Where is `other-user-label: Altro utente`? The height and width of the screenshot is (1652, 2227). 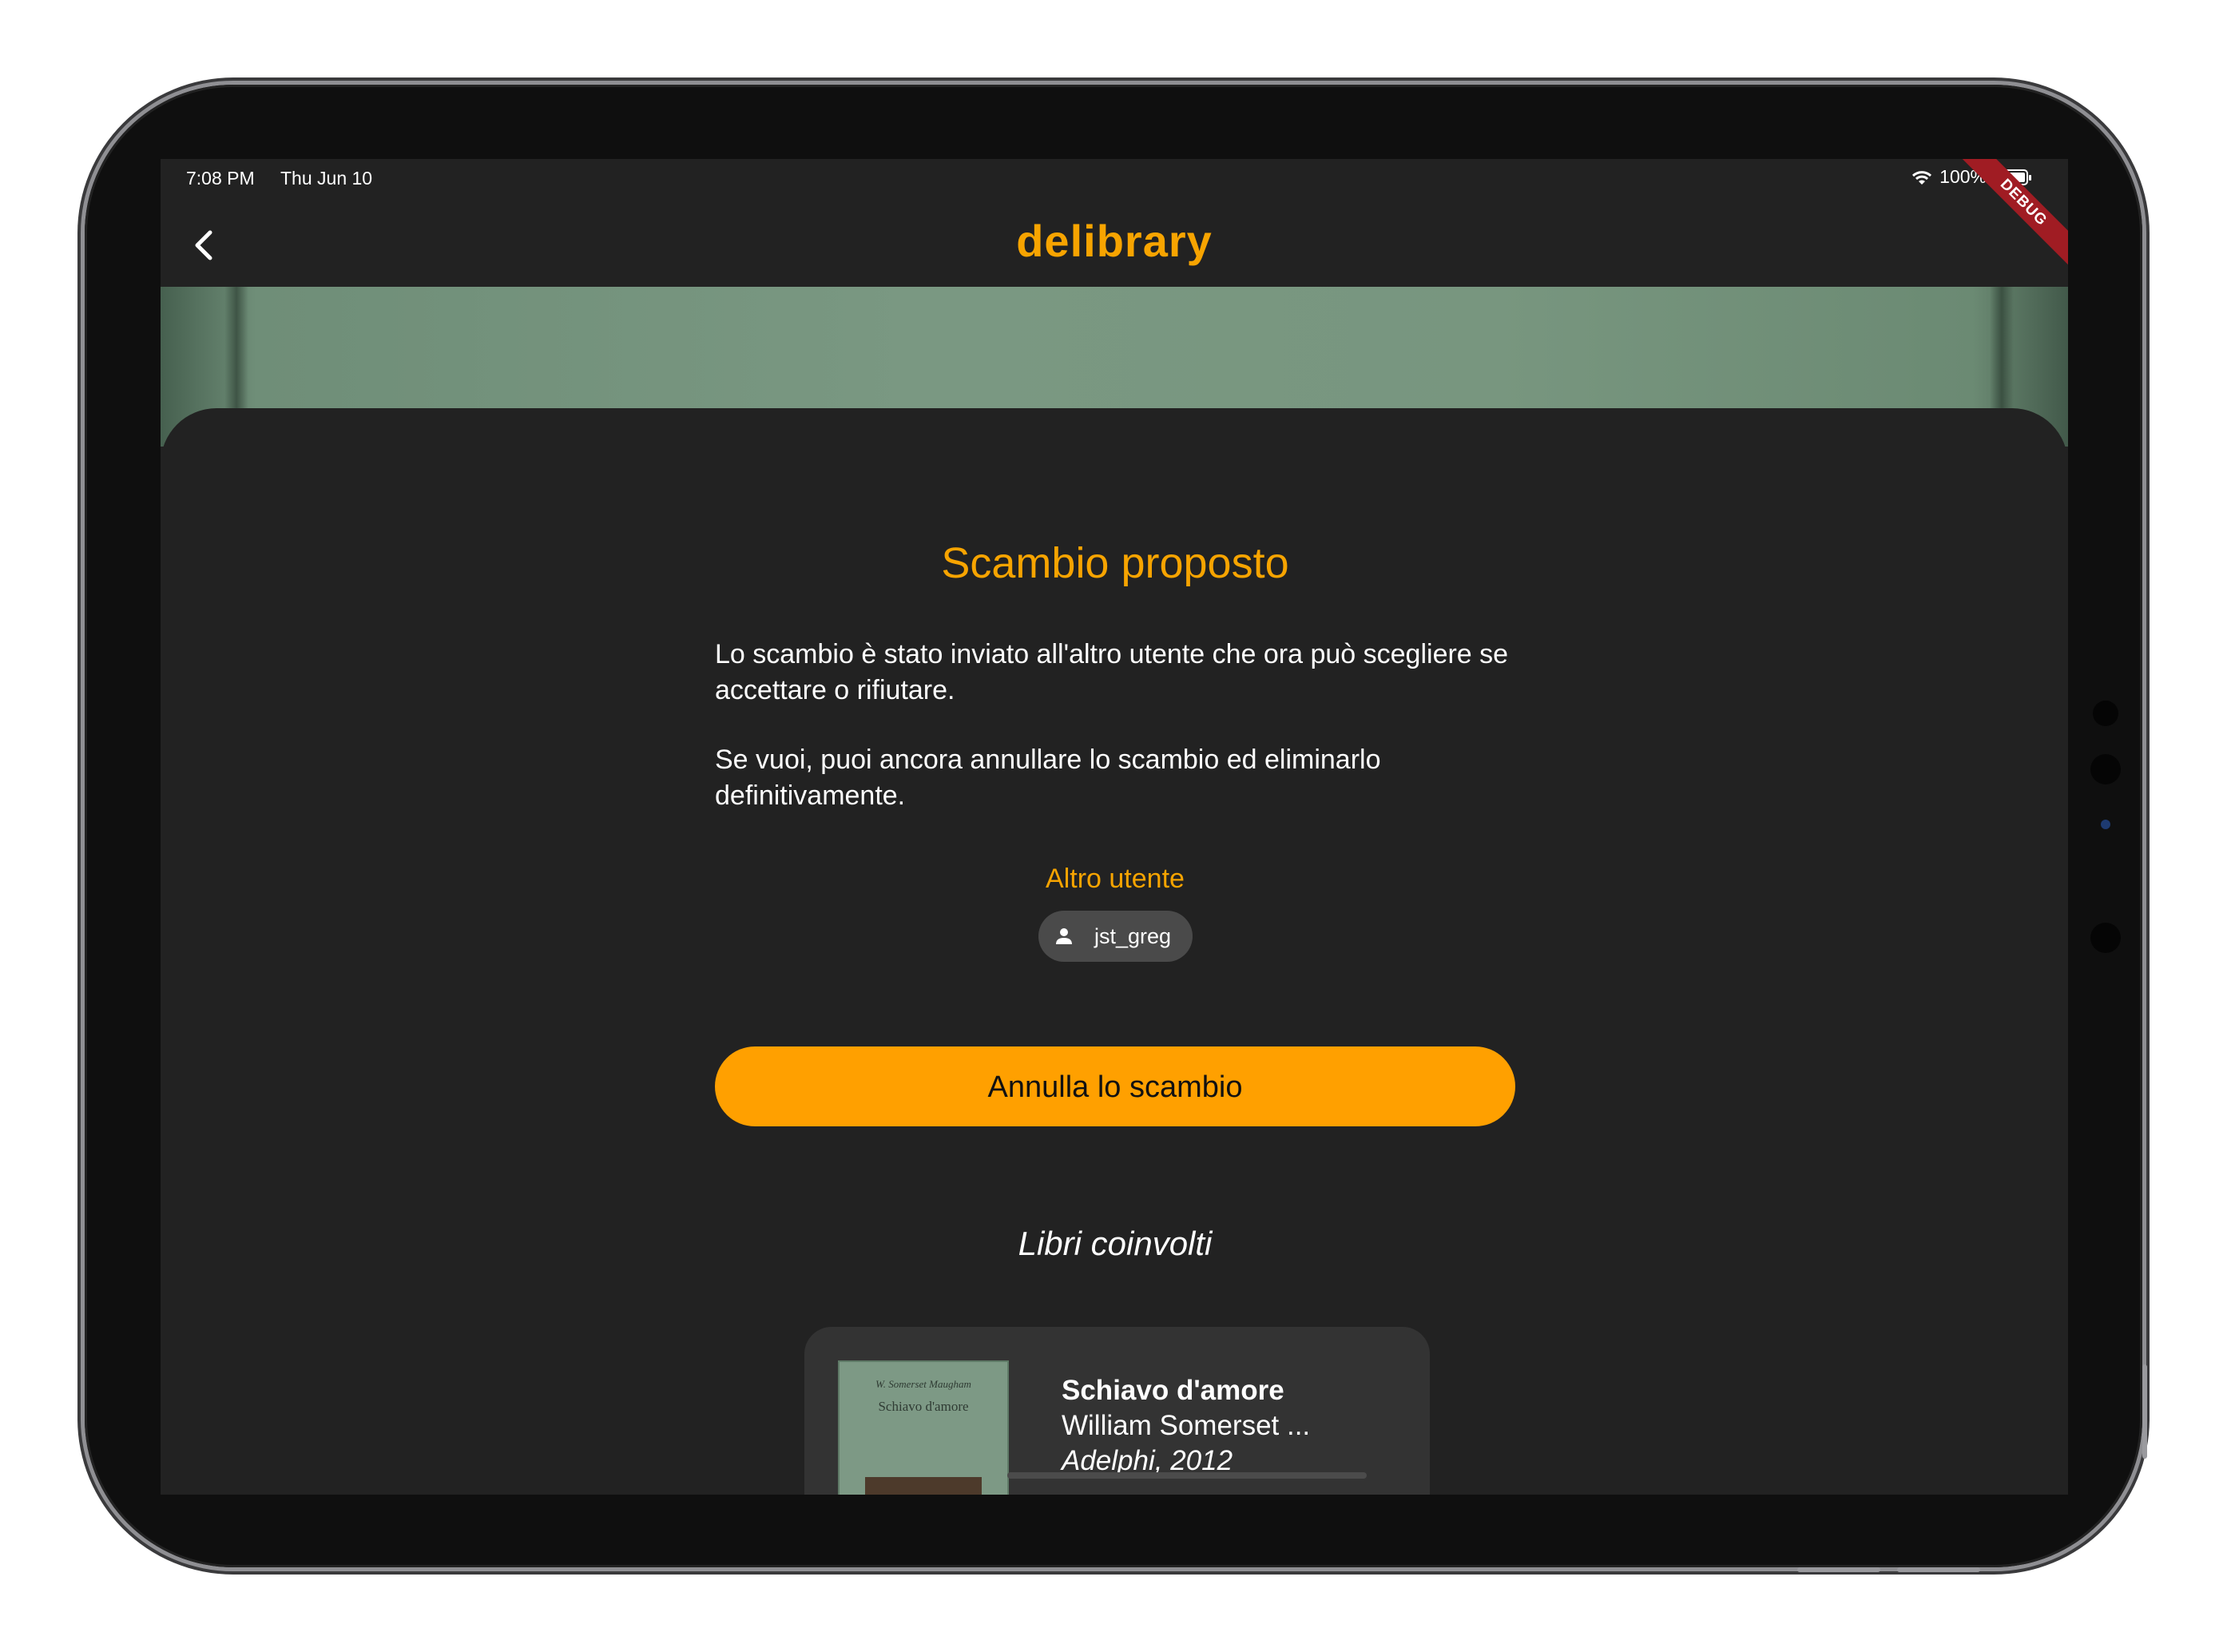 other-user-label: Altro utente is located at coordinates (1116, 879).